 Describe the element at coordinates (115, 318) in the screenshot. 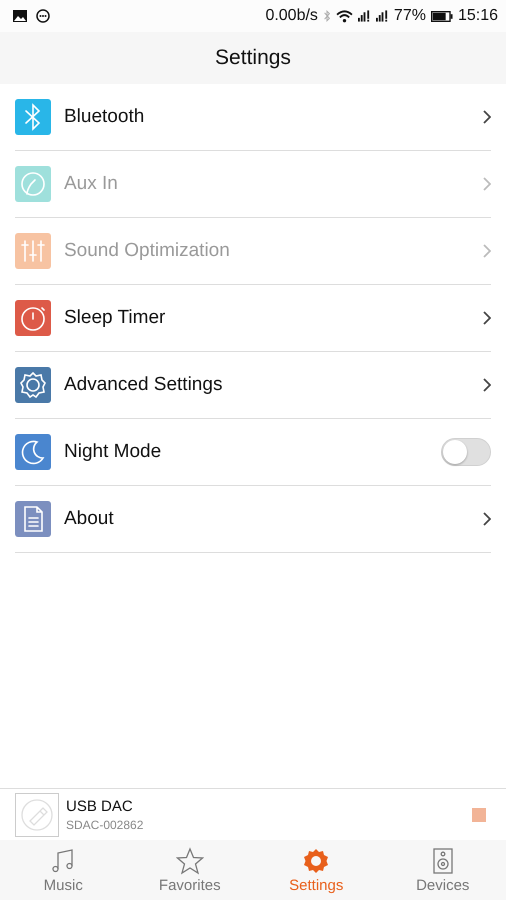

I see `item-label: Sleep Timer` at that location.